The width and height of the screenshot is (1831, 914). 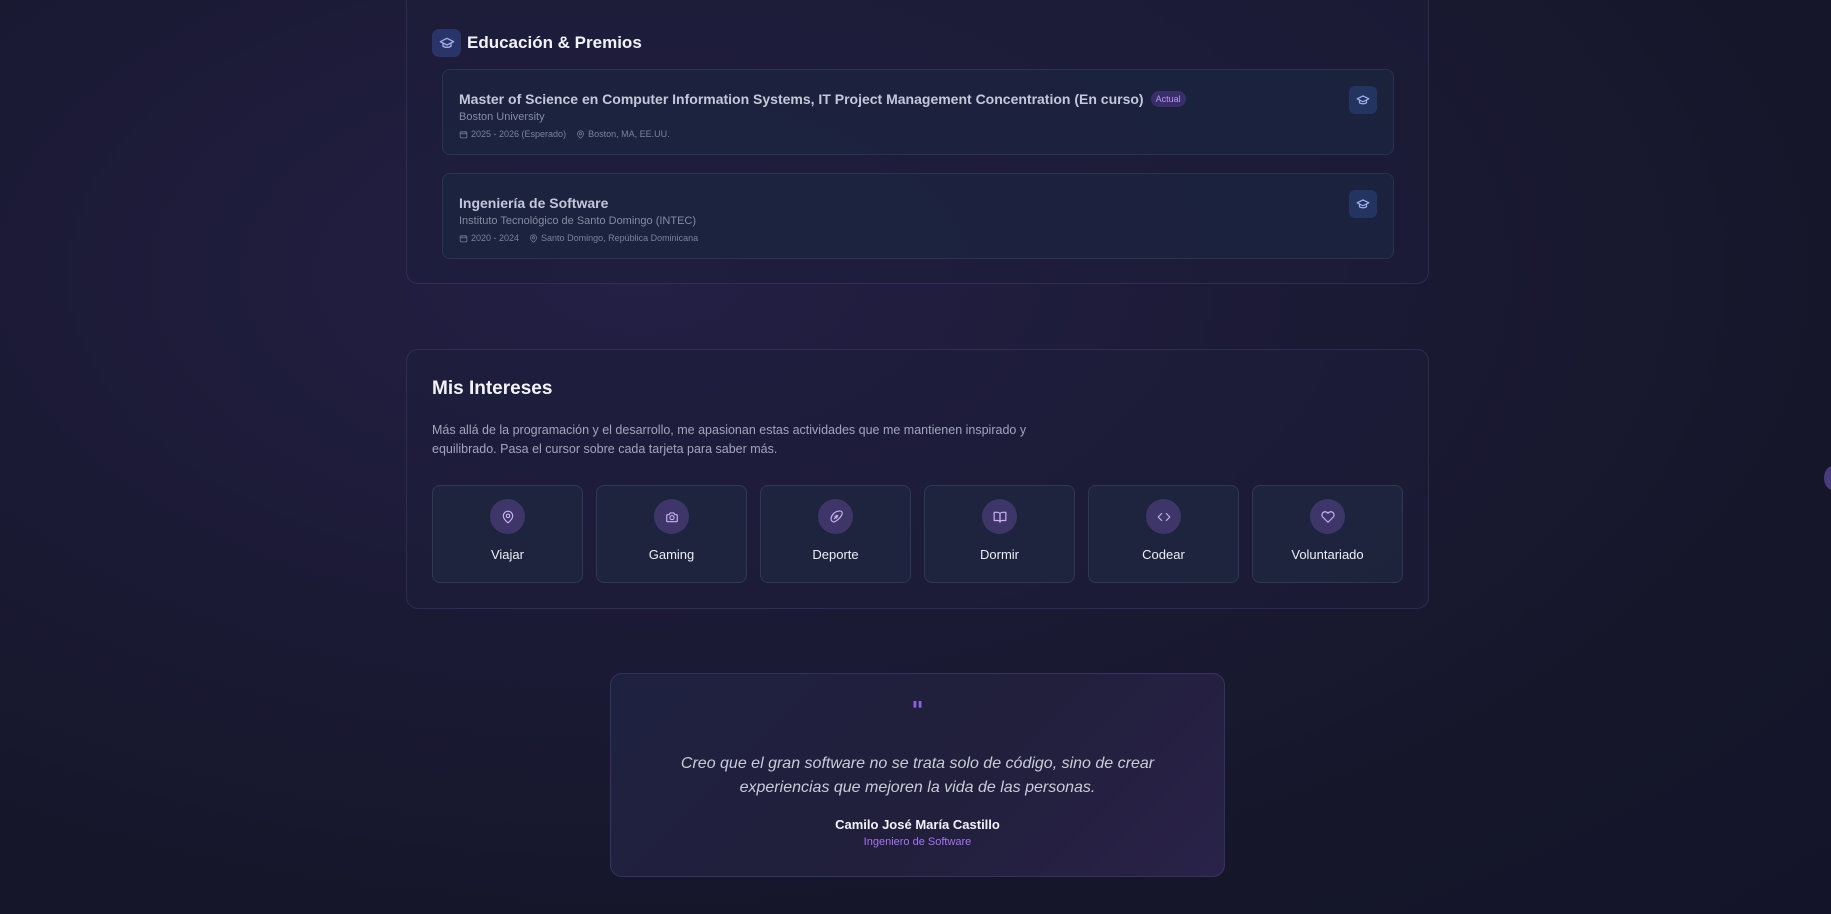 What do you see at coordinates (1168, 99) in the screenshot?
I see `current-badge: Actual` at bounding box center [1168, 99].